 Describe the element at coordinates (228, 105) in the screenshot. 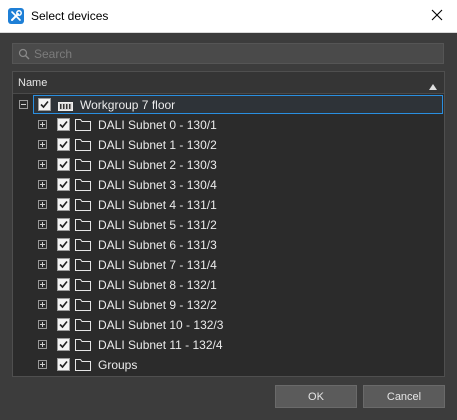

I see `tree-root-row: Workgroup 7 floor` at that location.